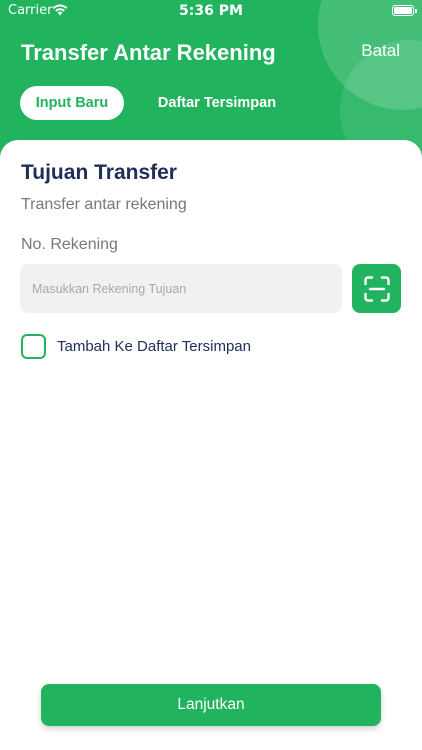 The height and width of the screenshot is (750, 422). What do you see at coordinates (72, 103) in the screenshot?
I see `tab-input-baru: Input Baru` at bounding box center [72, 103].